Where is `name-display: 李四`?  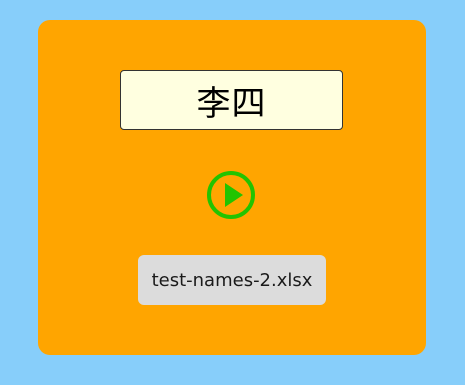 name-display: 李四 is located at coordinates (231, 100).